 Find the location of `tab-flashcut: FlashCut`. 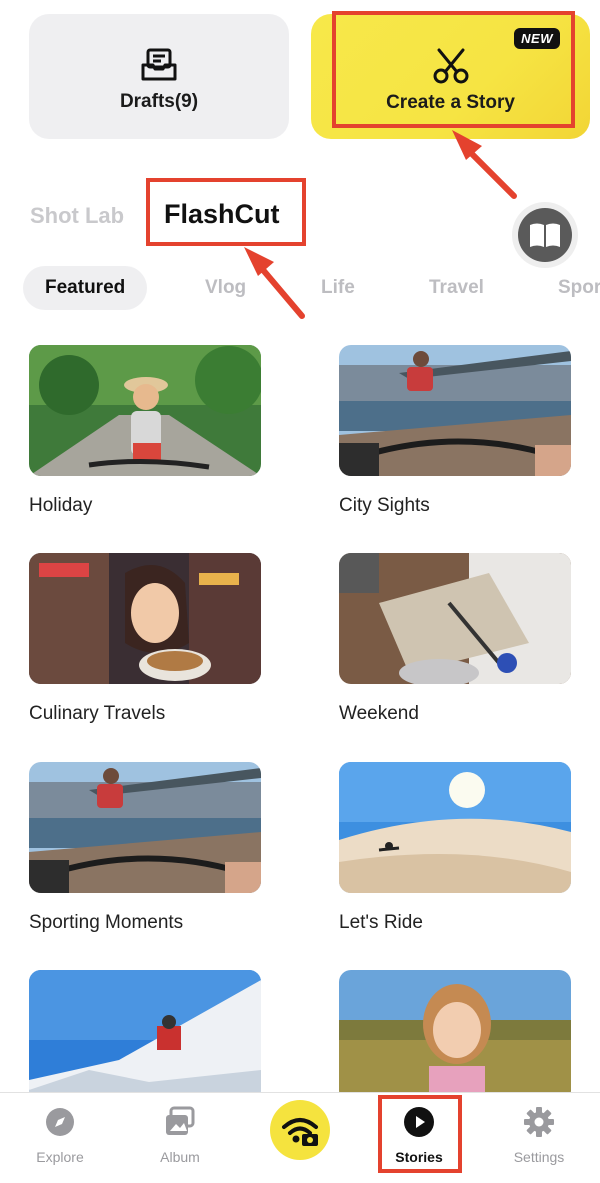

tab-flashcut: FlashCut is located at coordinates (222, 214).